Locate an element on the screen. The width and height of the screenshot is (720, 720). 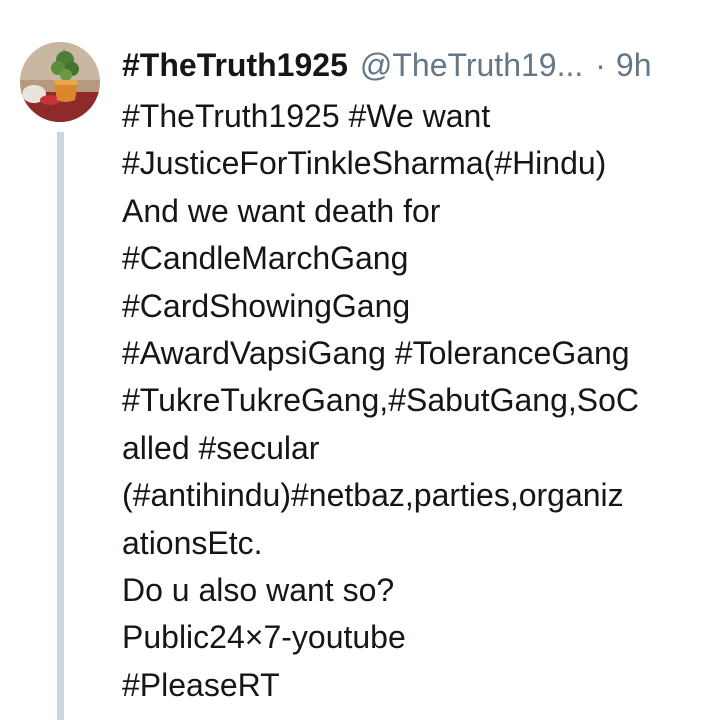
avatar-plant-pot-icon is located at coordinates (60, 82).